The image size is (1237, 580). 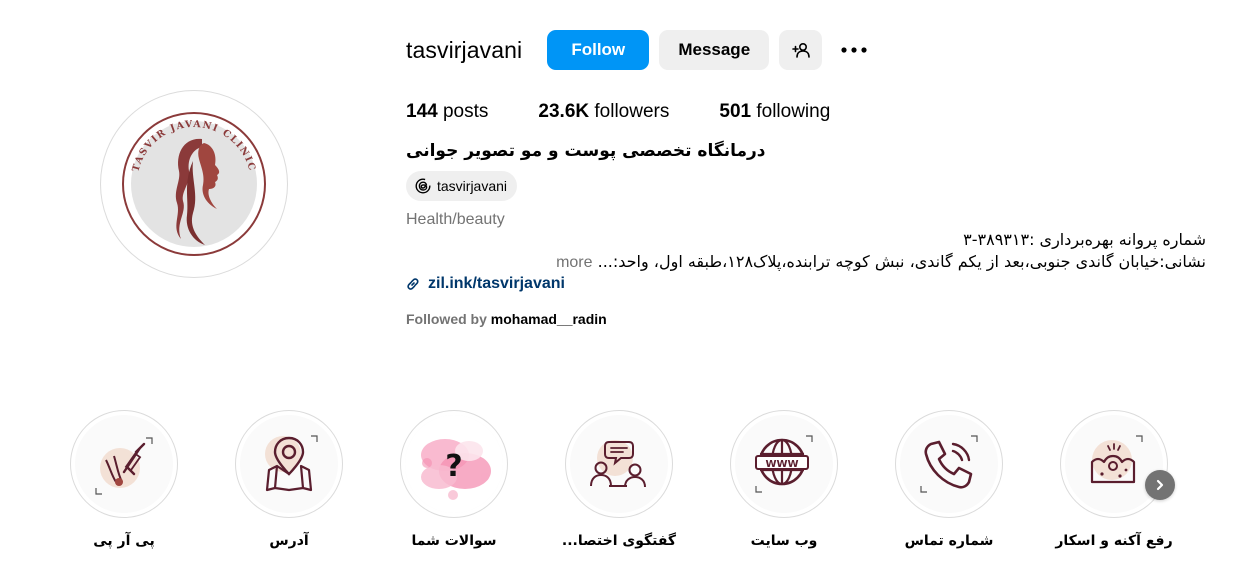 I want to click on highlight-ring: ?, so click(x=454, y=464).